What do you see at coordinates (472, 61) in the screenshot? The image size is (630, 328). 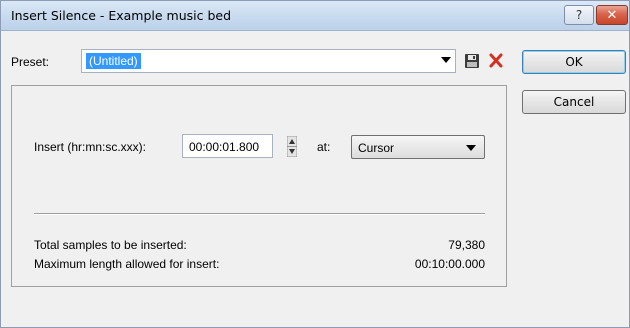 I see `save-icon` at bounding box center [472, 61].